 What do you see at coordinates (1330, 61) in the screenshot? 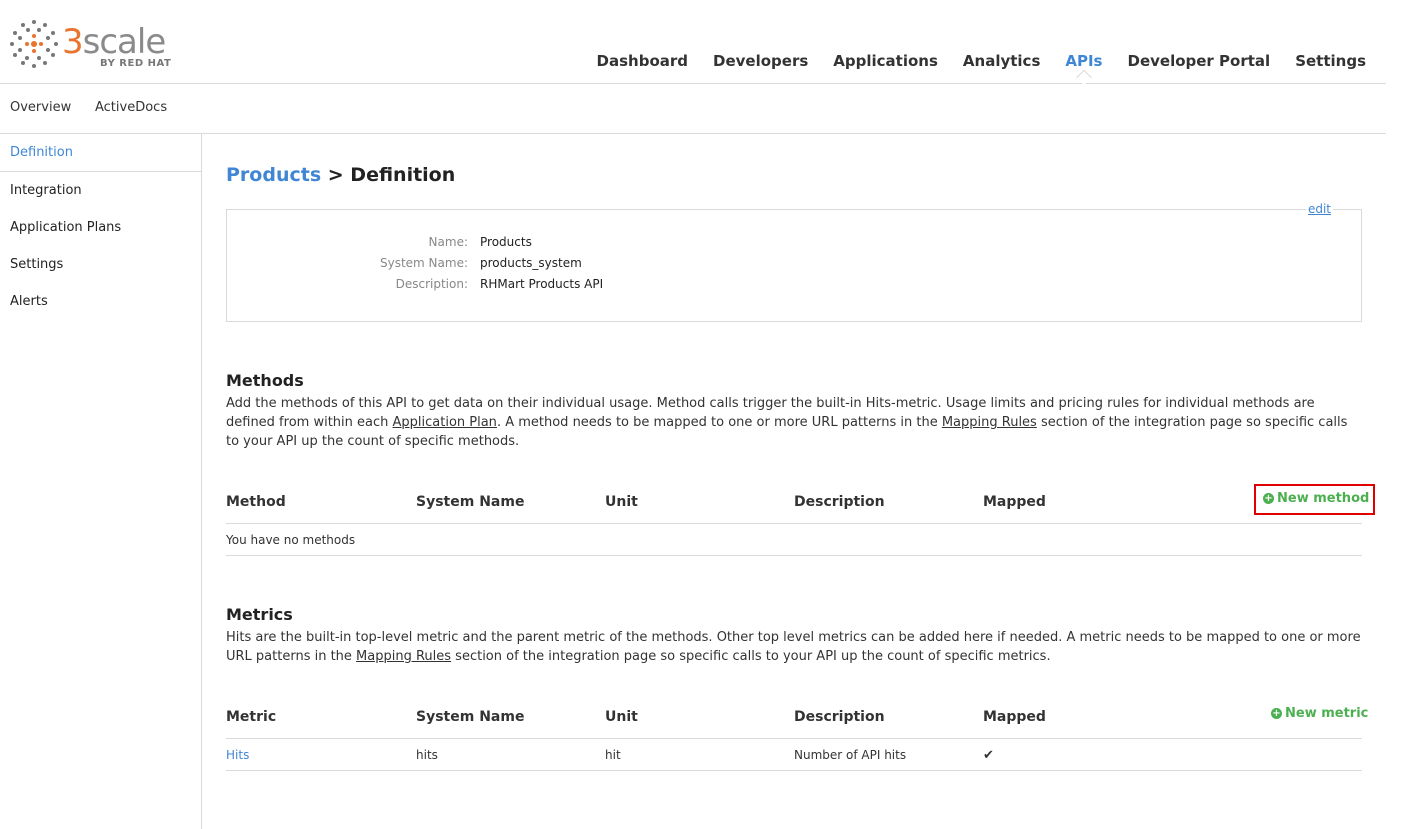
I see `nav-settings: Settings` at bounding box center [1330, 61].